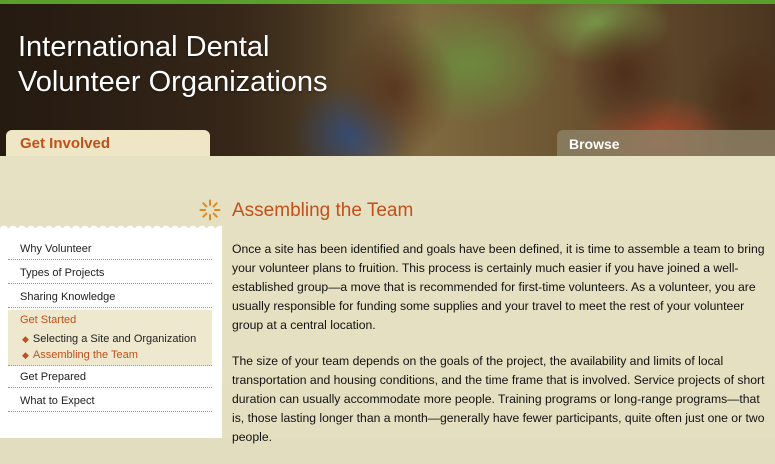  What do you see at coordinates (173, 82) in the screenshot?
I see `site-title-line-2: Volunteer Organizations` at bounding box center [173, 82].